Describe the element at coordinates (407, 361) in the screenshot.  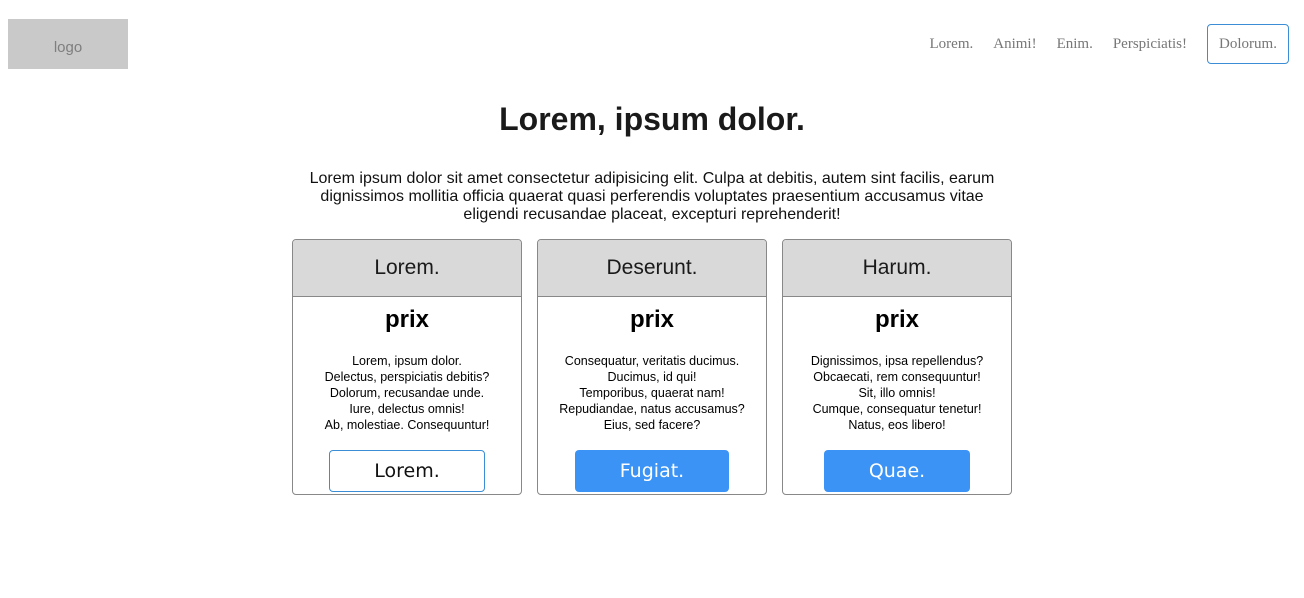
I see `card-feature: Lorem, ipsum dolor.` at that location.